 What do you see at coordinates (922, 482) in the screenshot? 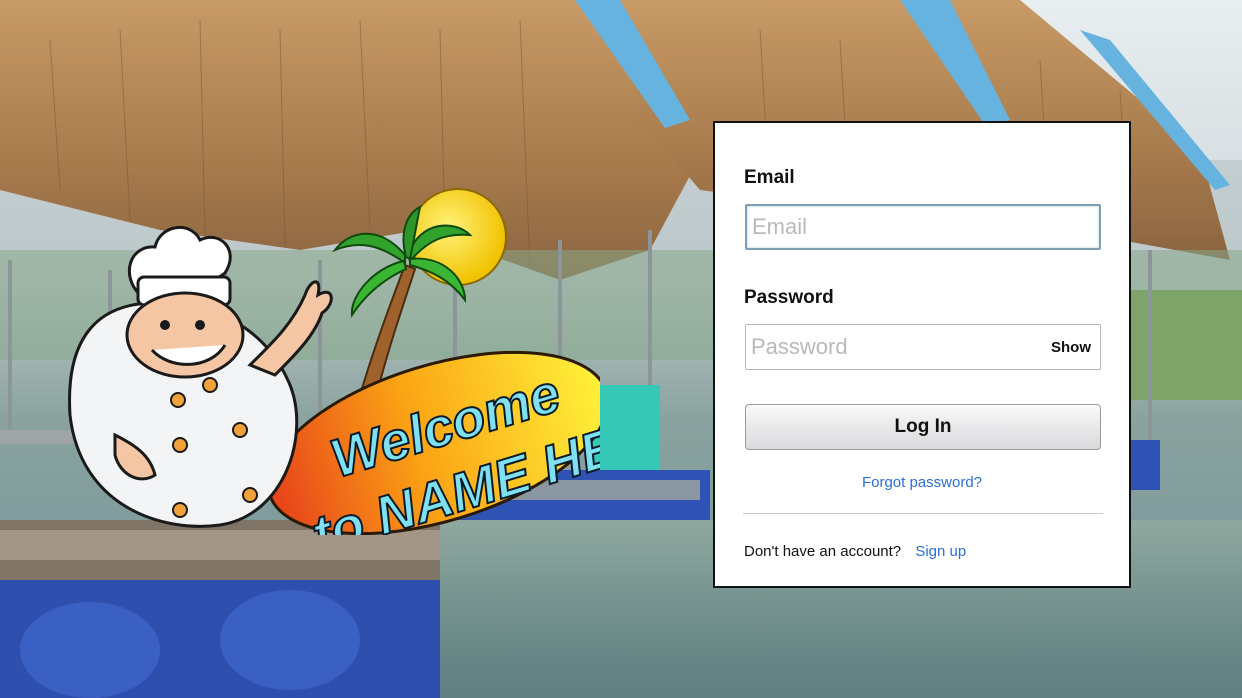
I see `forgot-password-link: Forgot password?` at bounding box center [922, 482].